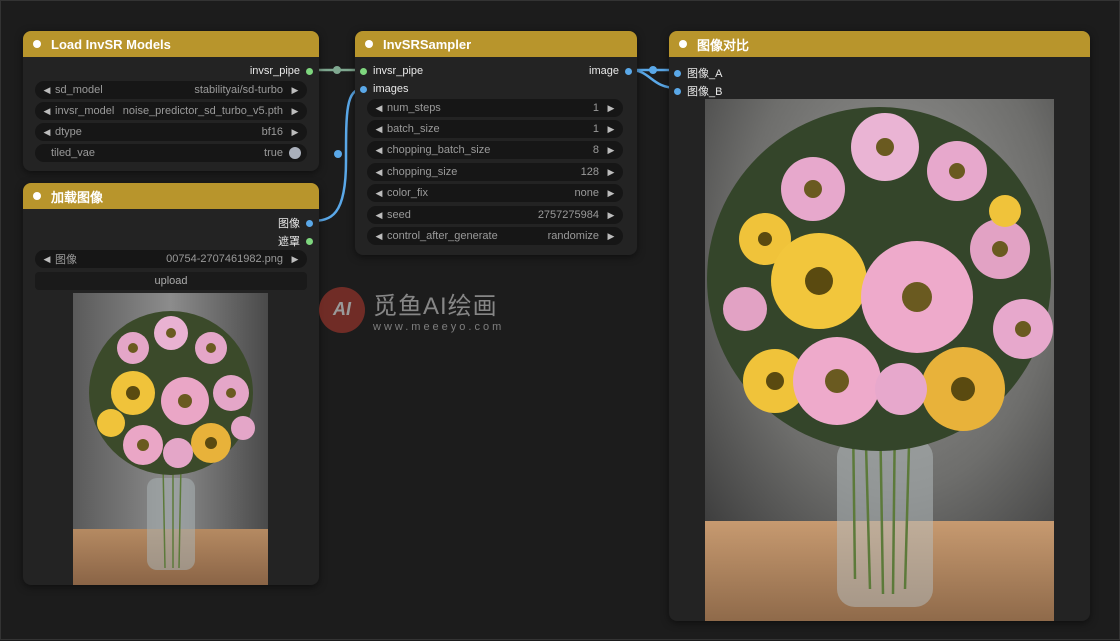  I want to click on widget-label: 图像, so click(66, 260).